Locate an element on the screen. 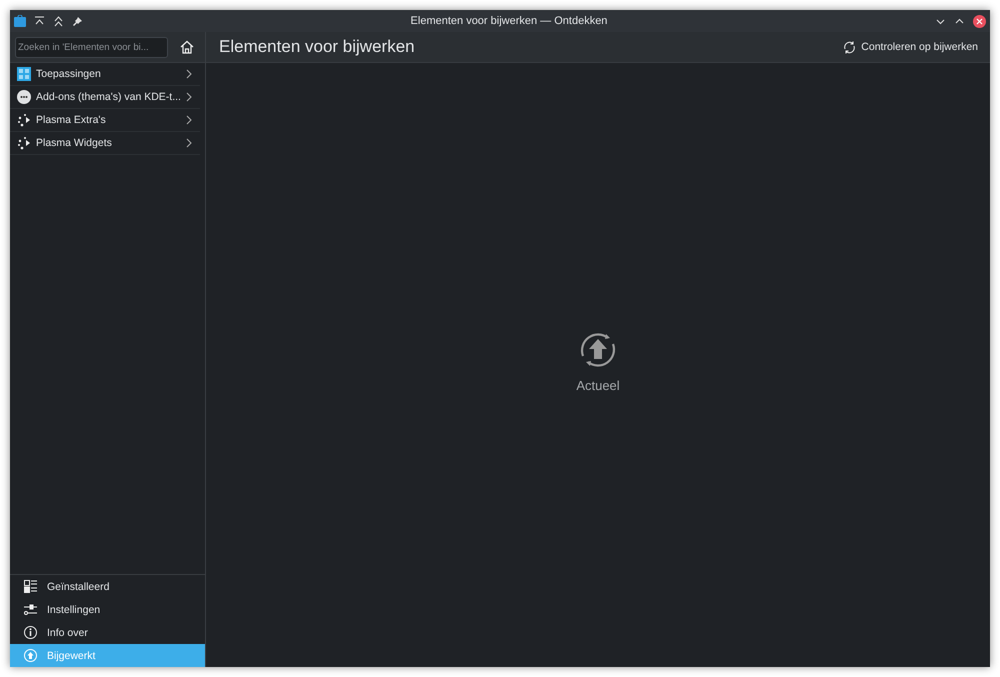  nav-item: Geïnstalleerd is located at coordinates (107, 586).